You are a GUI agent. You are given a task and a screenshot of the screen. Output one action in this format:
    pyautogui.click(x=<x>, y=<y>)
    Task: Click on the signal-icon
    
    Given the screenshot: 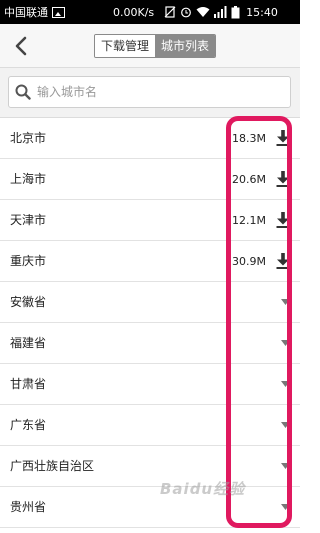 What is the action you would take?
    pyautogui.click(x=220, y=12)
    